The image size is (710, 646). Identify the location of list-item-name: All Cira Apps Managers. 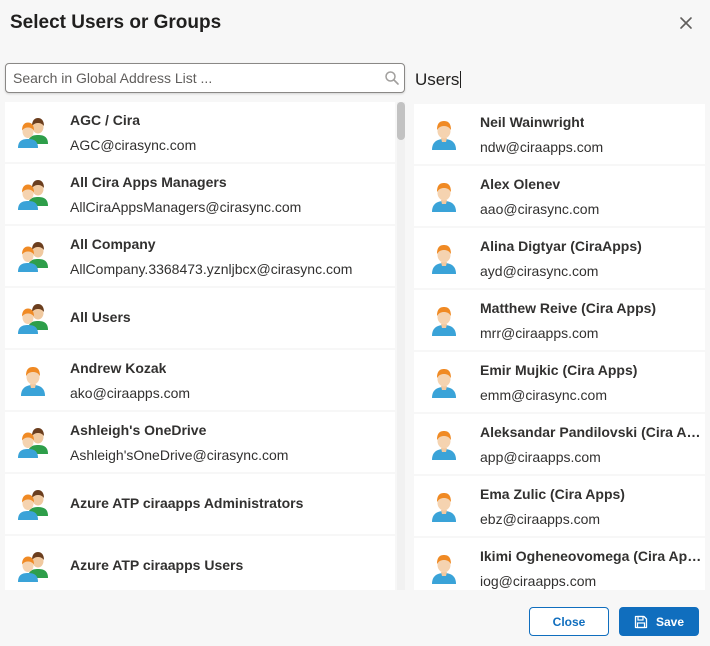
(148, 182).